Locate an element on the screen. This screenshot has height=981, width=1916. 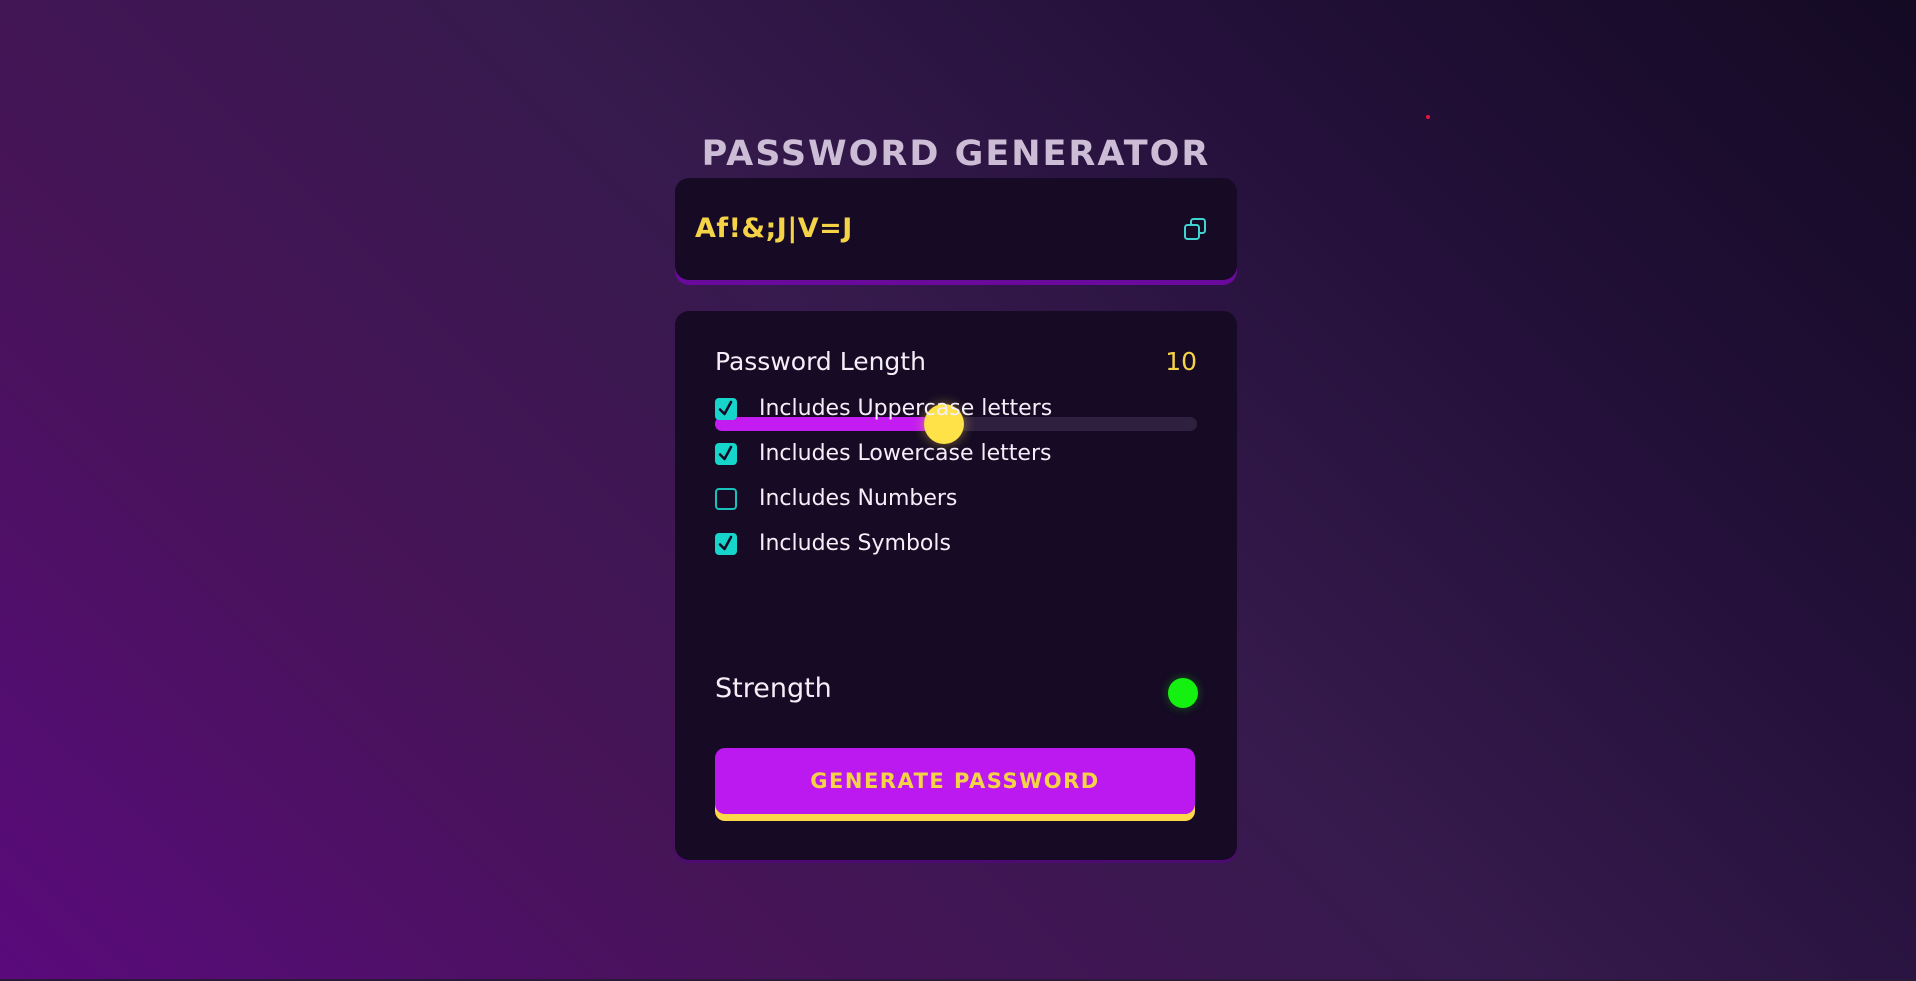
numbers-checkbox is located at coordinates (726, 499).